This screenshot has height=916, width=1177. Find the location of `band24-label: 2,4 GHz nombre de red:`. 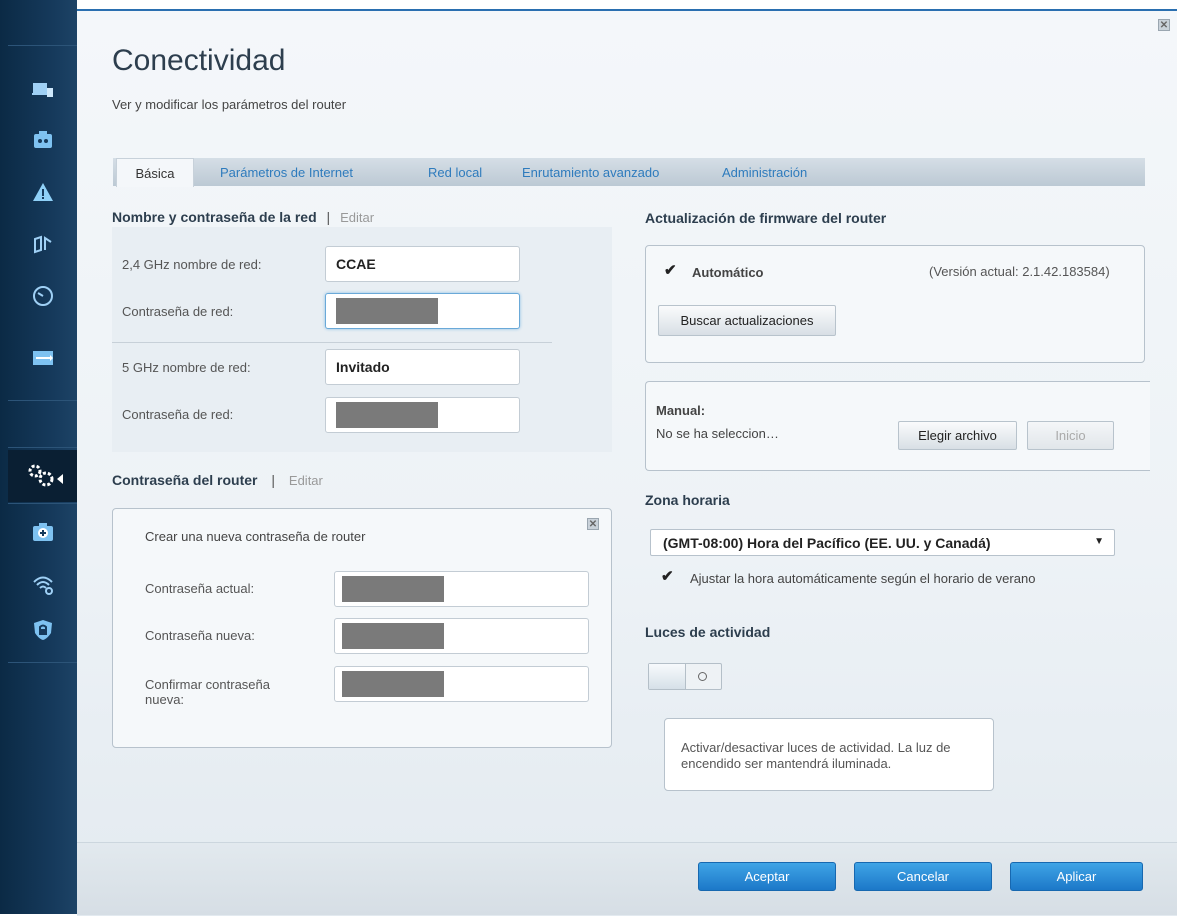

band24-label: 2,4 GHz nombre de red: is located at coordinates (192, 264).